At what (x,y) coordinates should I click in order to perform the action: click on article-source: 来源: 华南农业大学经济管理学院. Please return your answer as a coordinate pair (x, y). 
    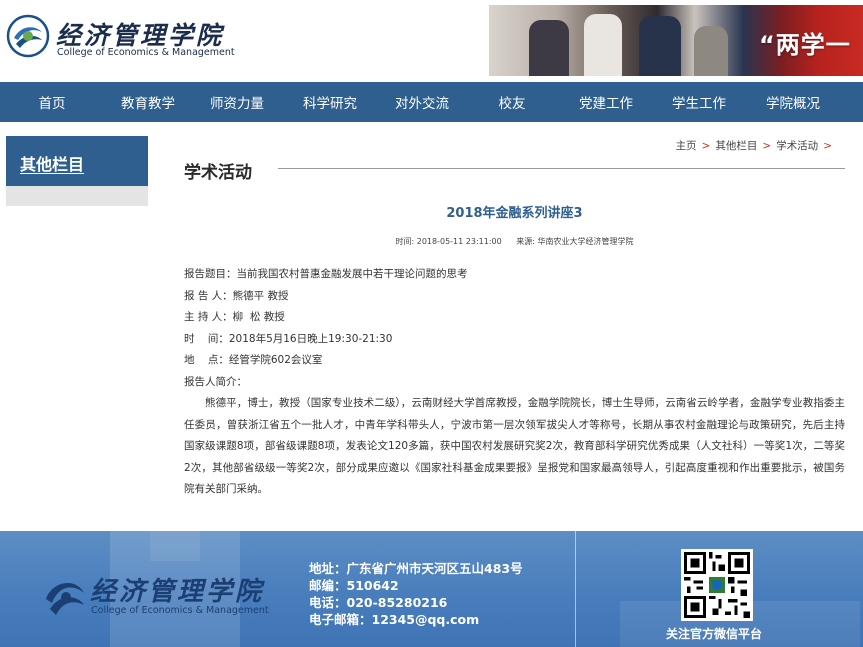
    Looking at the image, I should click on (575, 241).